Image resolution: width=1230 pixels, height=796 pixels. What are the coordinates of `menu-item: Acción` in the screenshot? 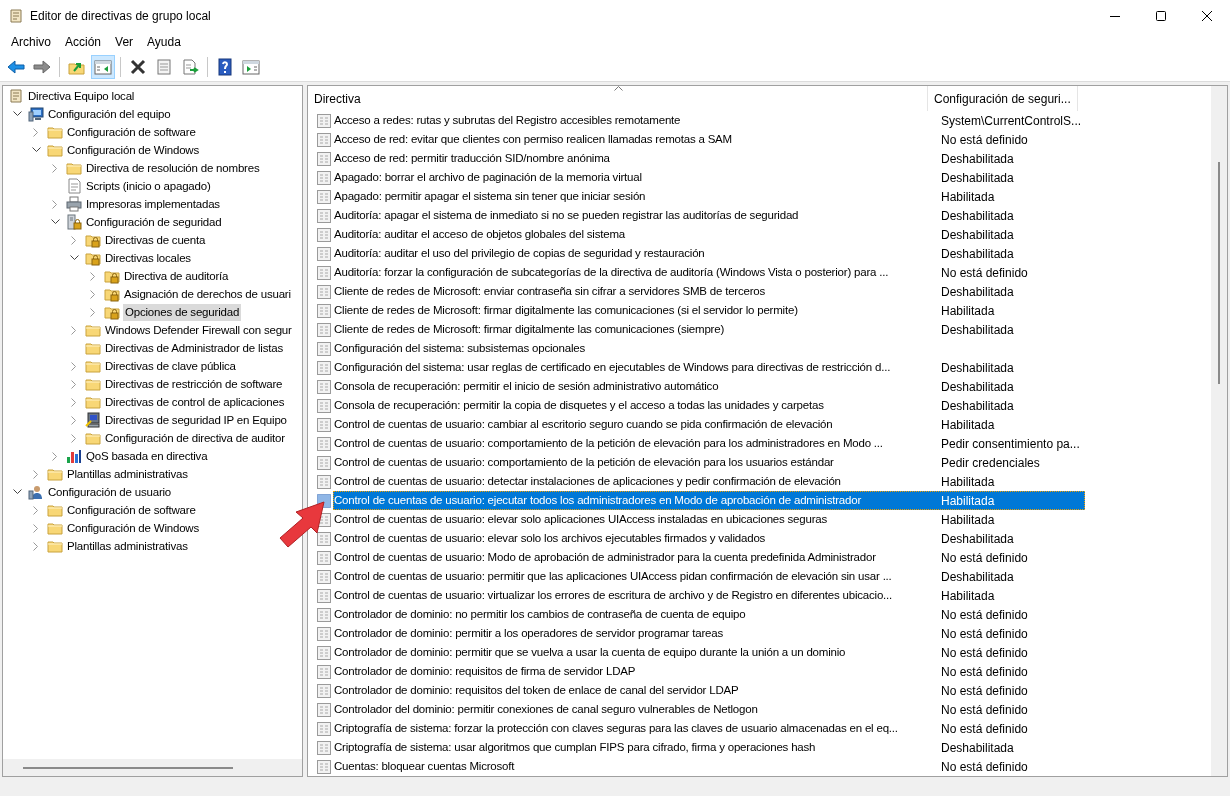 It's located at (83, 42).